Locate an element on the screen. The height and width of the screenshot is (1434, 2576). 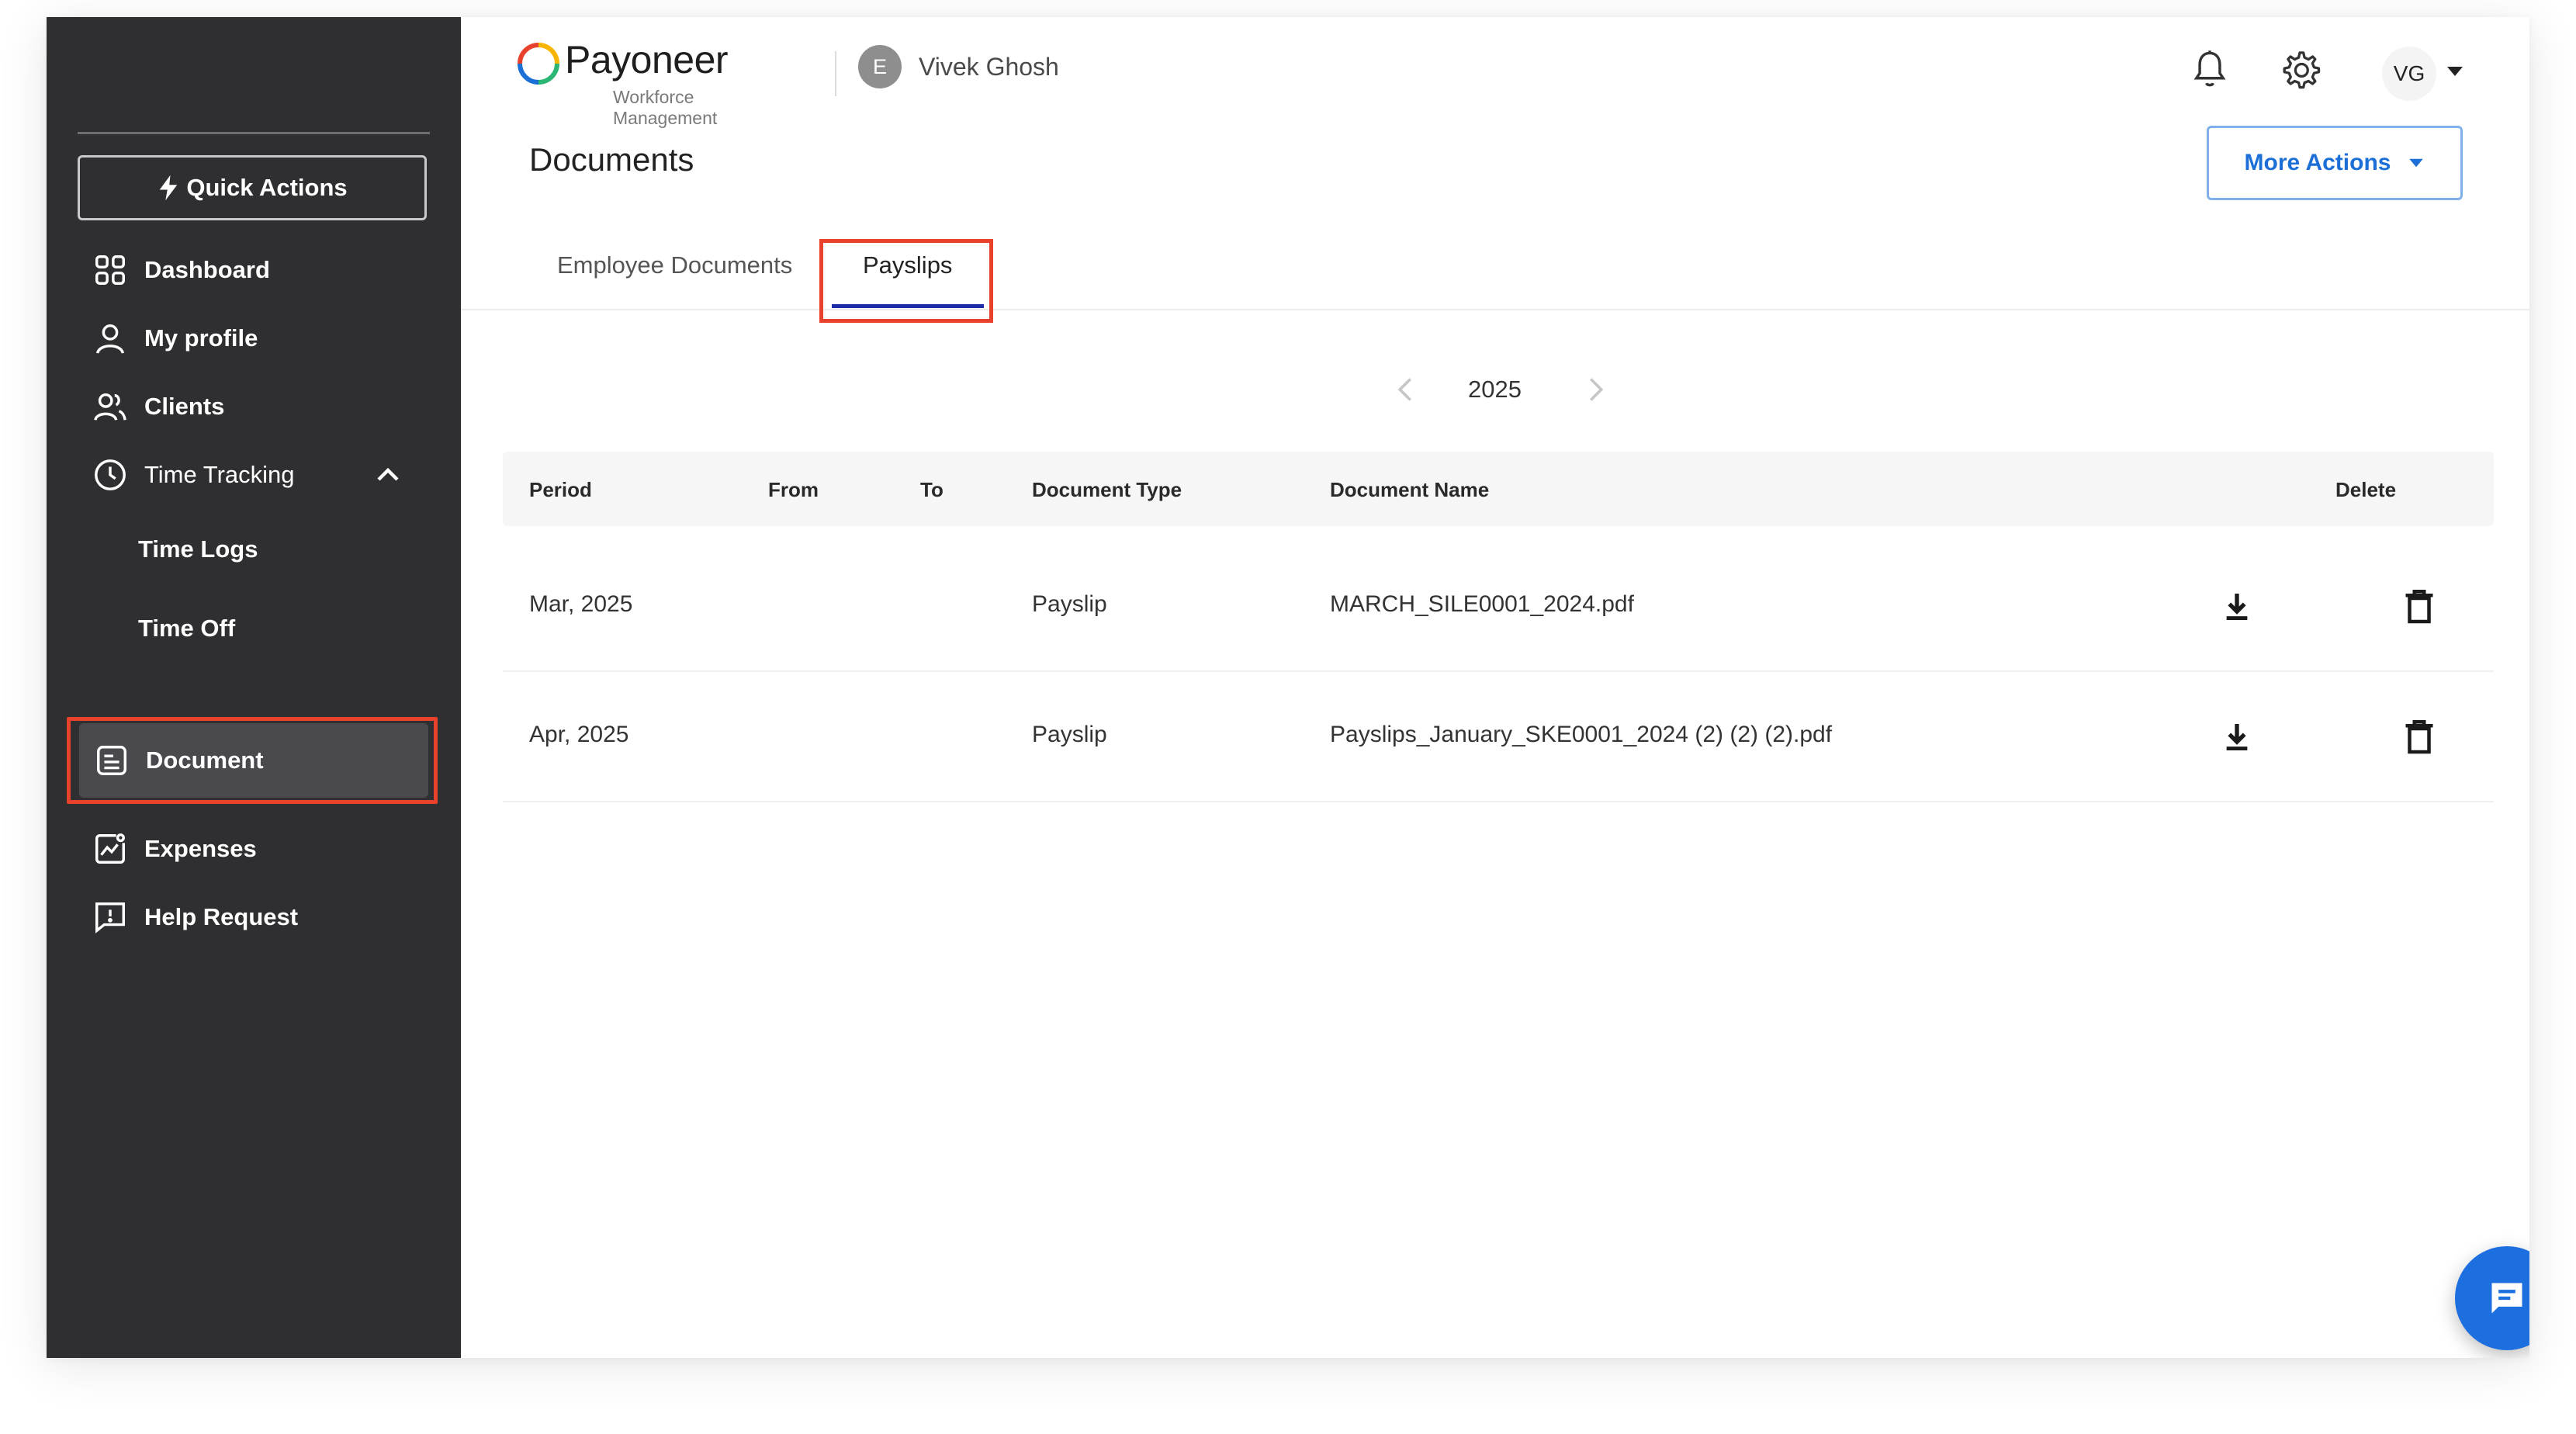
sidebar-item-time-tracking: Time Tracking is located at coordinates (254, 475).